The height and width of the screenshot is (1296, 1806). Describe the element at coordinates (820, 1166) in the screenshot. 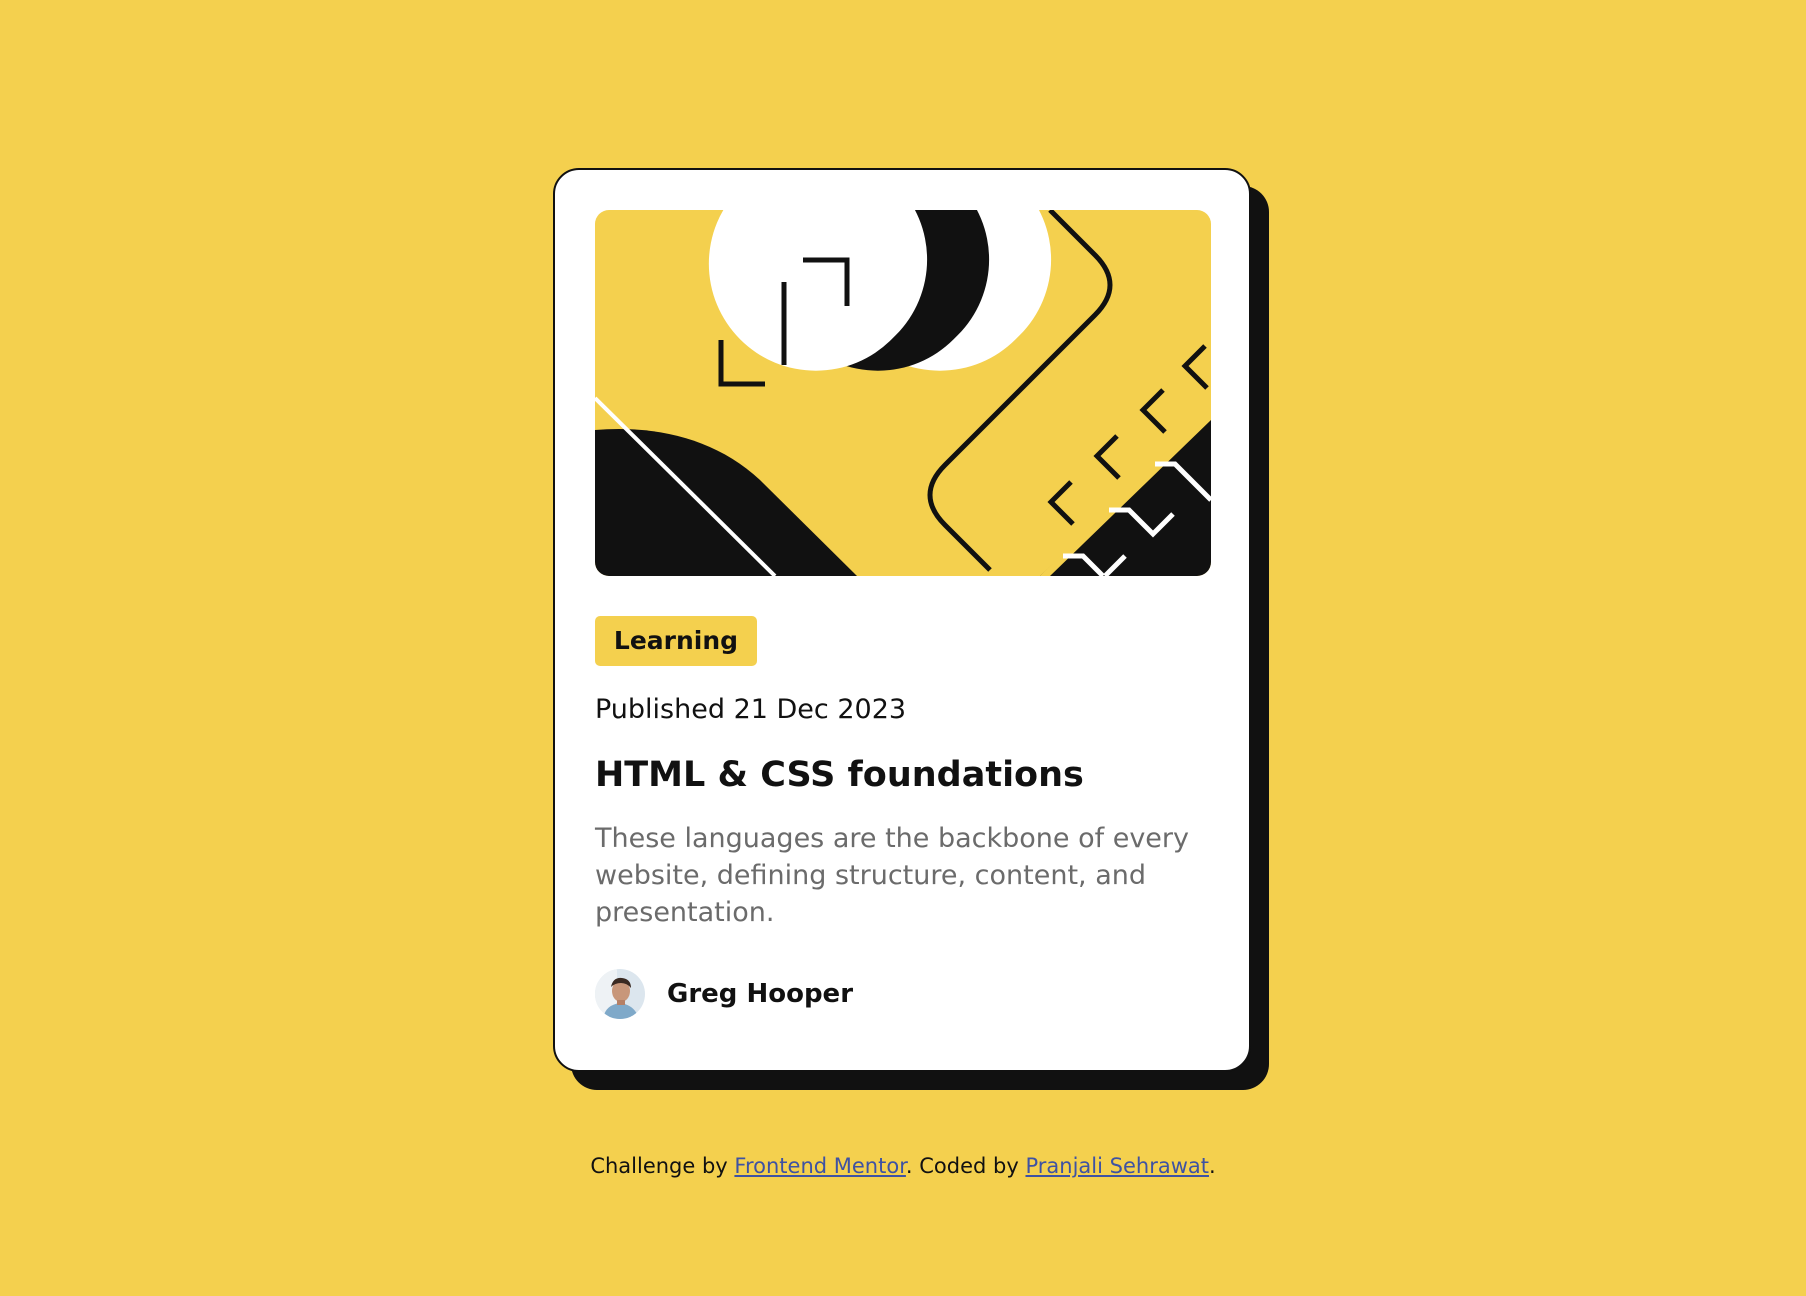

I see `frontend-mentor-link: Frontend Mentor` at that location.